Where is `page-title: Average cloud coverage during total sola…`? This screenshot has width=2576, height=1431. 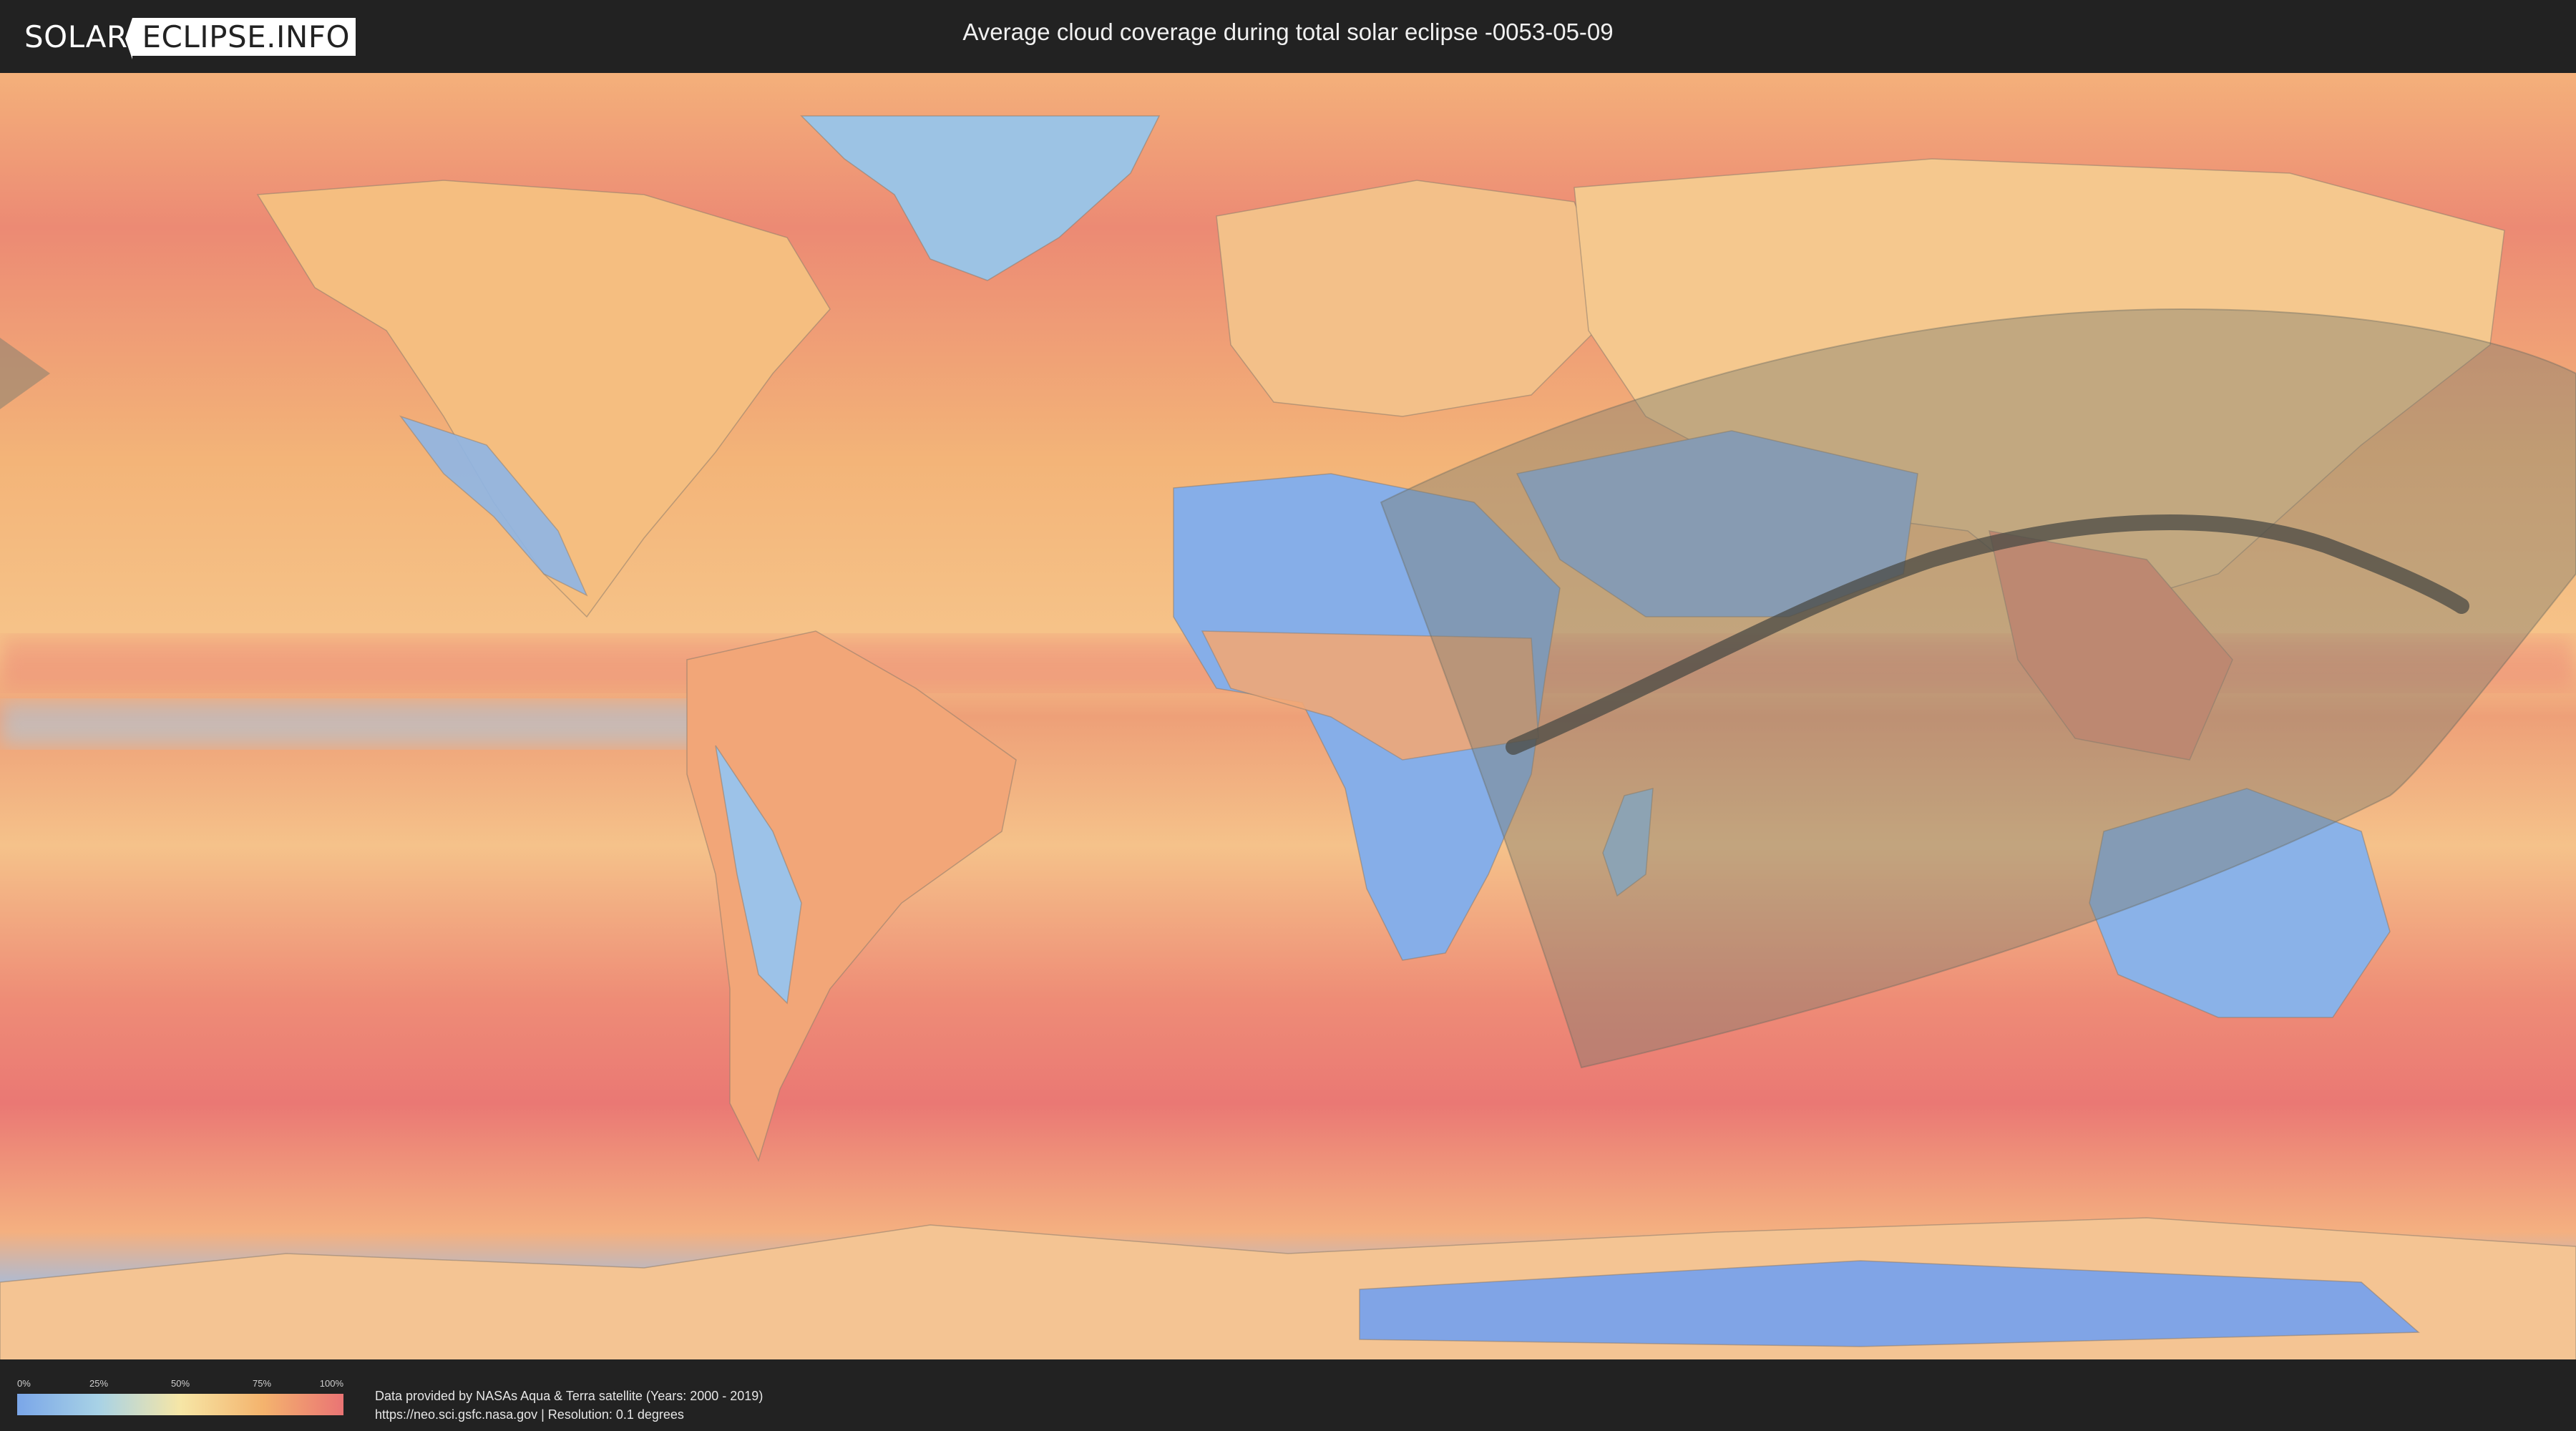
page-title: Average cloud coverage during total sola… is located at coordinates (1288, 32).